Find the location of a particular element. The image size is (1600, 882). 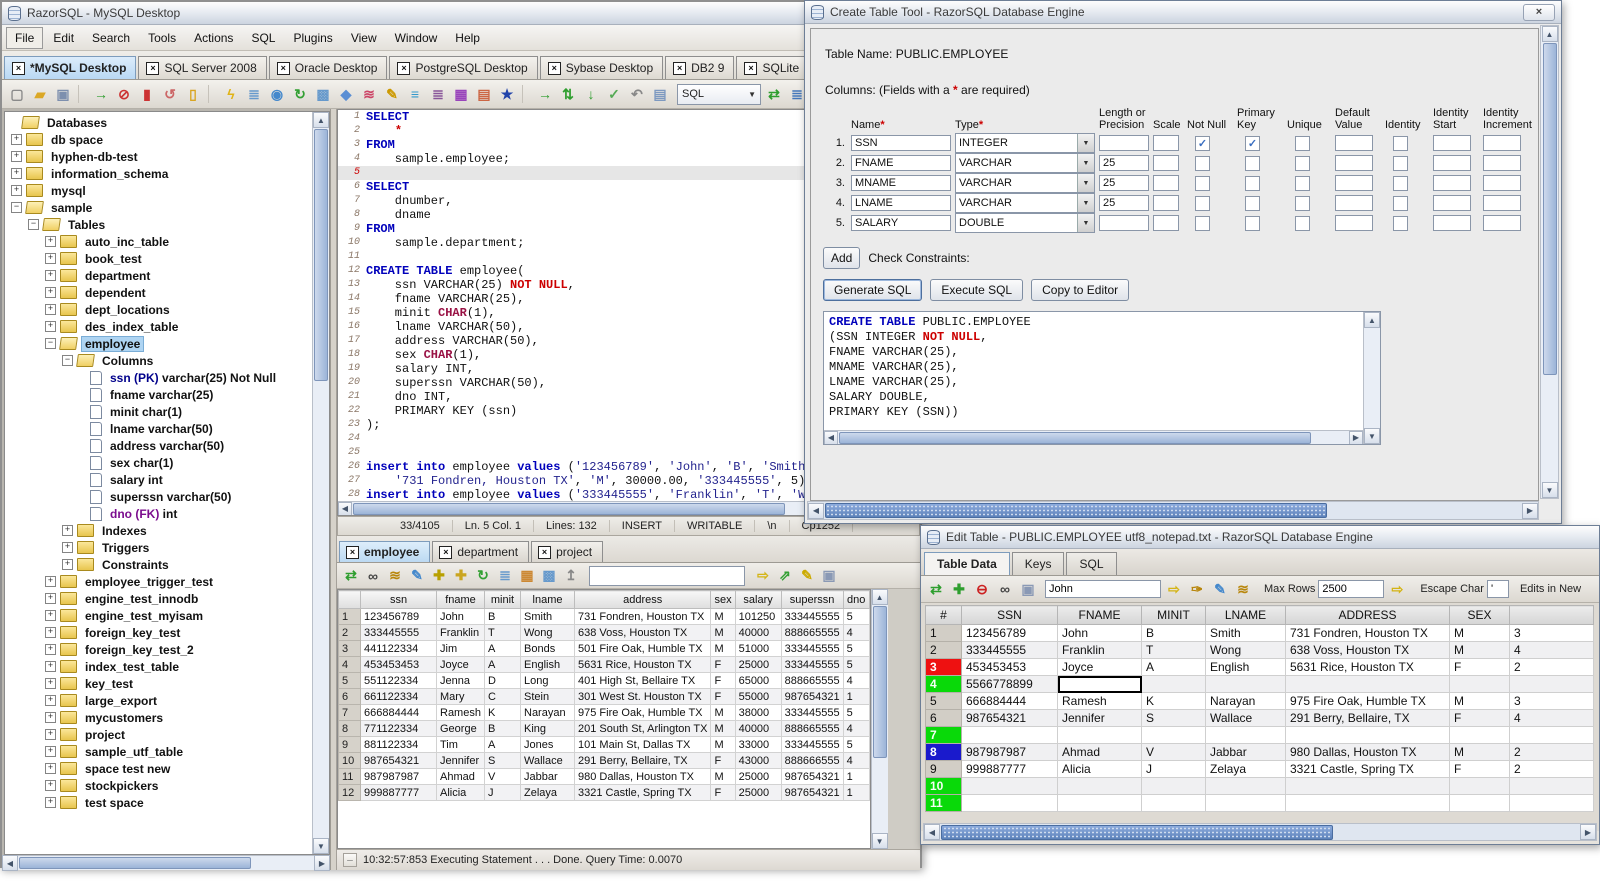

table-cell: A is located at coordinates (1173, 667).